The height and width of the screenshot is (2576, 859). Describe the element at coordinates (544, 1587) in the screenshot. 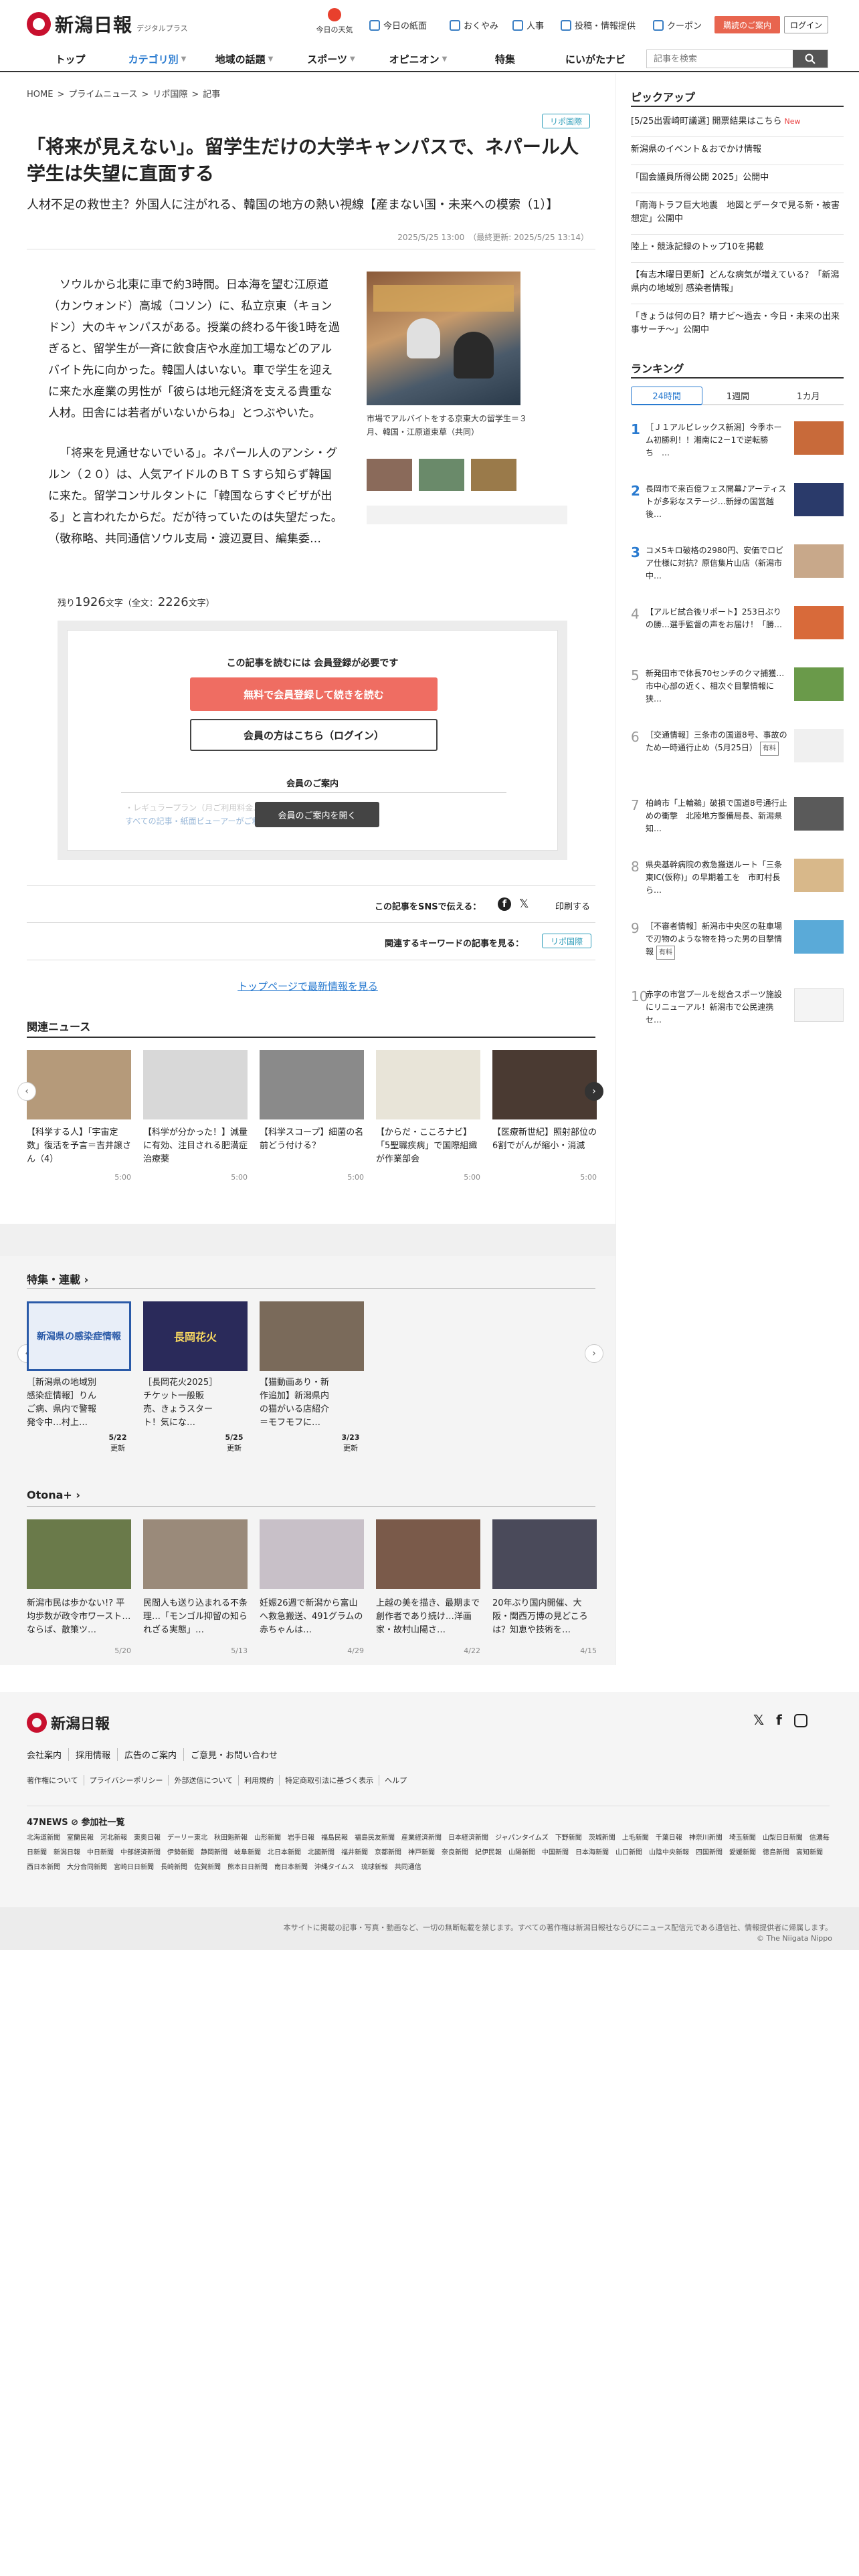

I see `otona-card: 20年ぶり国内開催、大阪・関西万博の見どころは？知恵や技術を… 4/15` at that location.